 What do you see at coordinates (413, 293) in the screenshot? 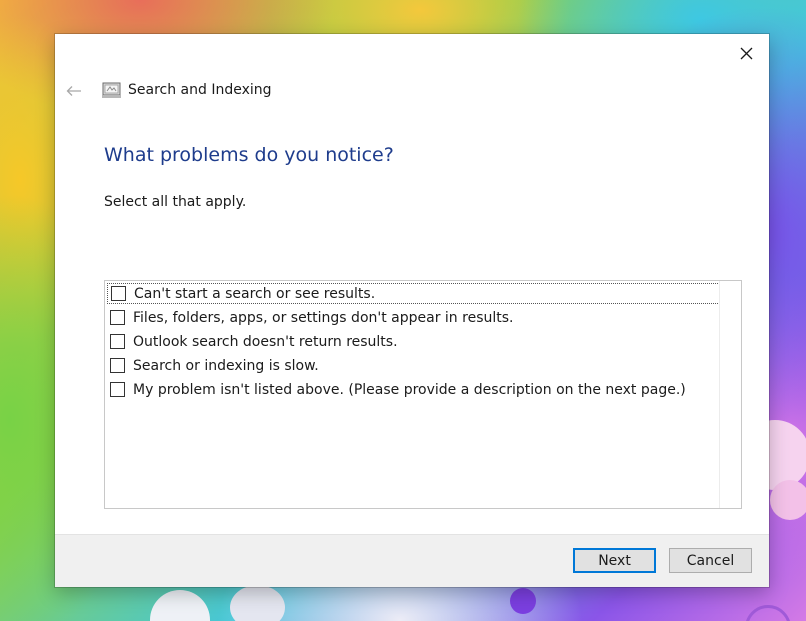
I see `option-cant-start-search: Can't start a search or see results.` at bounding box center [413, 293].